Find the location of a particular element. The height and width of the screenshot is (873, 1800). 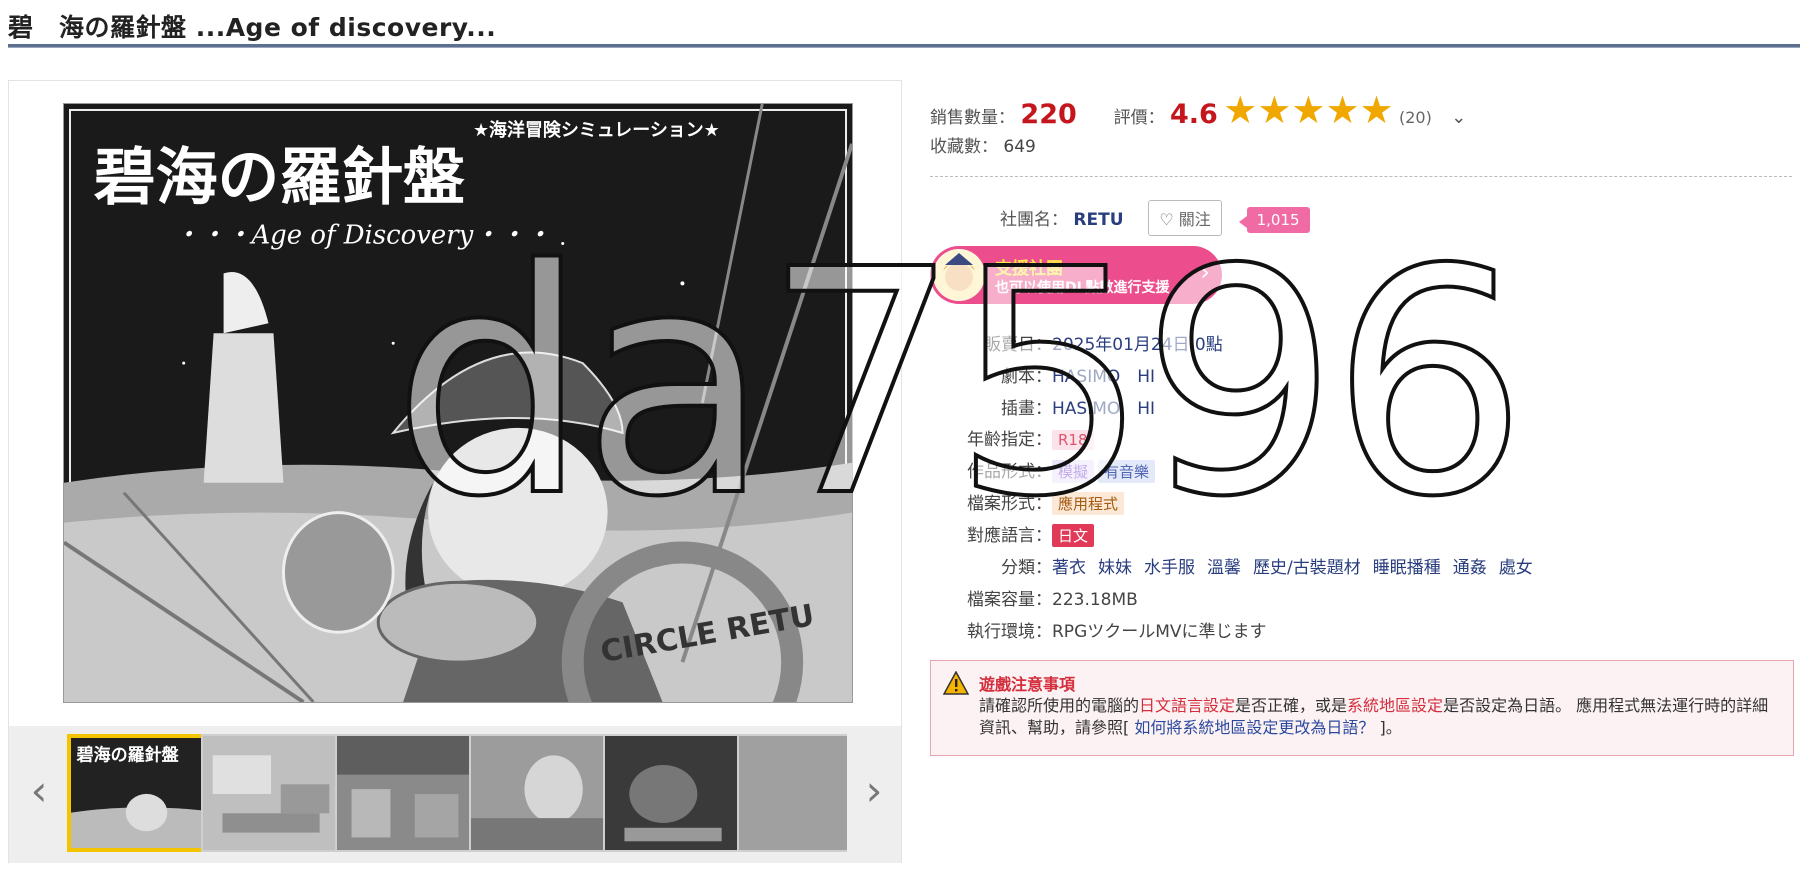

work-form-label: 作品形式： is located at coordinates (1009, 472).